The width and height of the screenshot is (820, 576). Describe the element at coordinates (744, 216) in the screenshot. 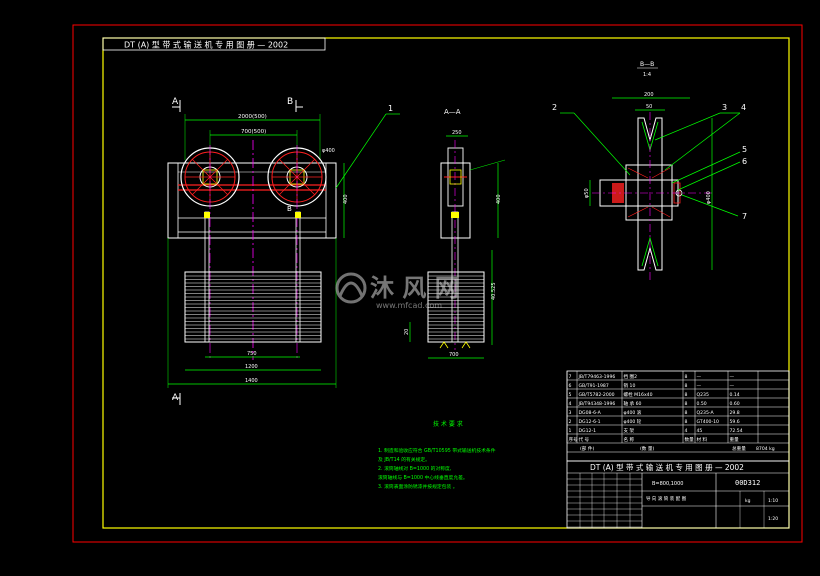

I see `callout-7: 7` at that location.